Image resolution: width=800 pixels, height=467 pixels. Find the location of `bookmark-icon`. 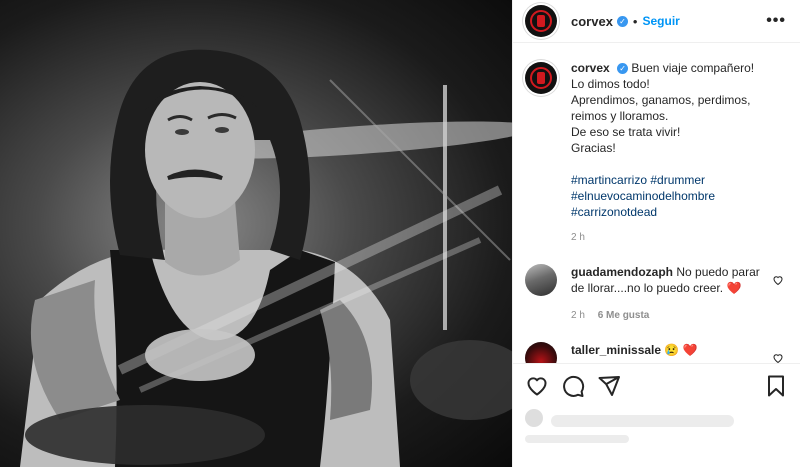

bookmark-icon is located at coordinates (776, 386).